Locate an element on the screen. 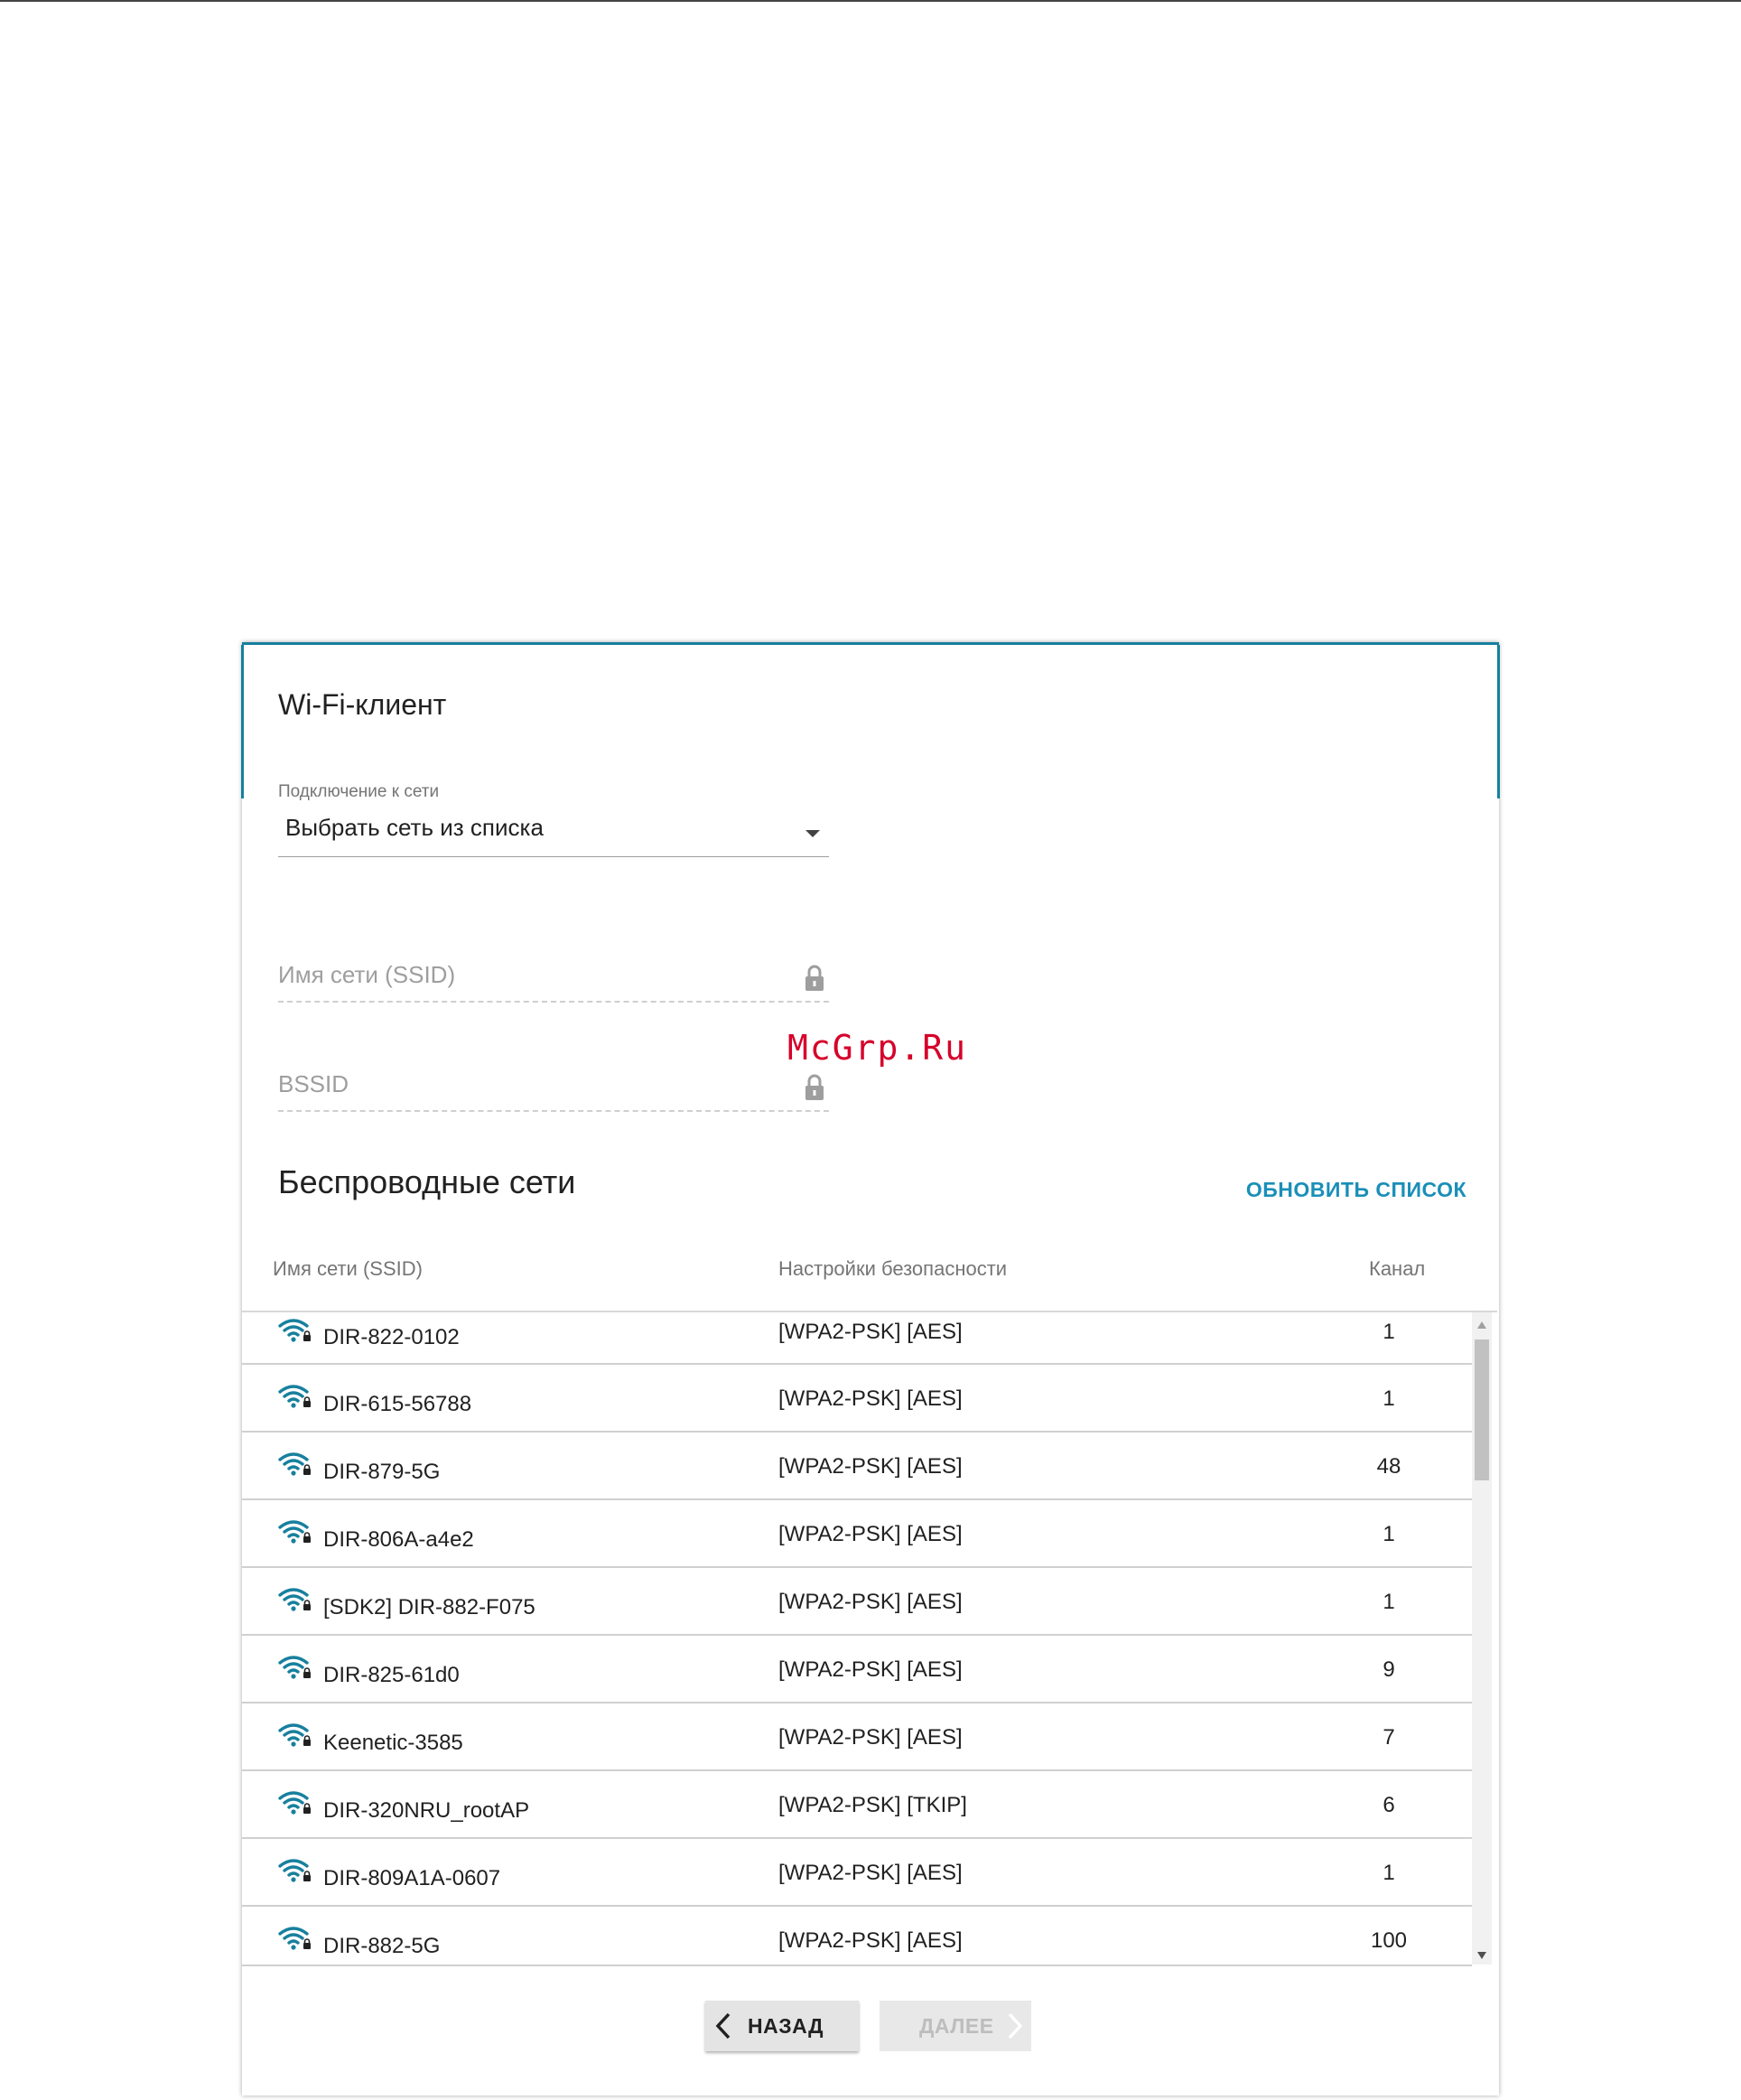 The image size is (1741, 2100). network-channel: 100 is located at coordinates (1389, 1940).